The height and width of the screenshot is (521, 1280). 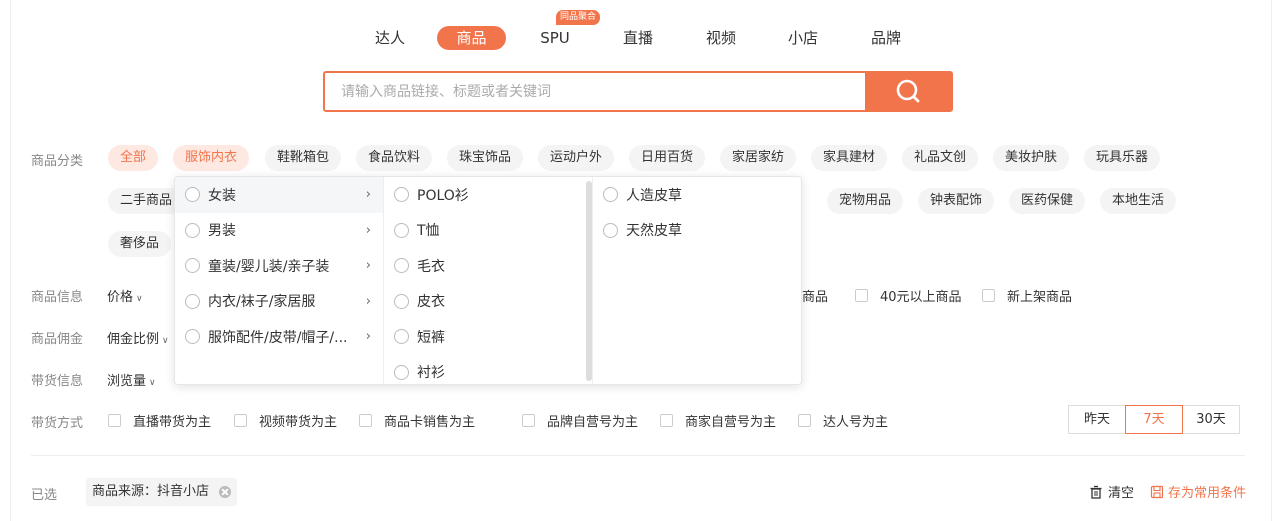 I want to click on day-30: 30天, so click(x=1211, y=419).